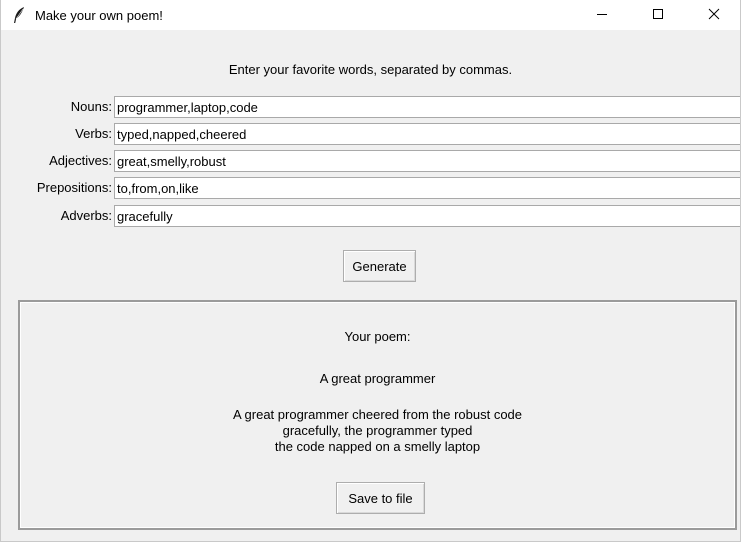 The height and width of the screenshot is (542, 741). Describe the element at coordinates (377, 378) in the screenshot. I see `poem-title: A great programmer` at that location.